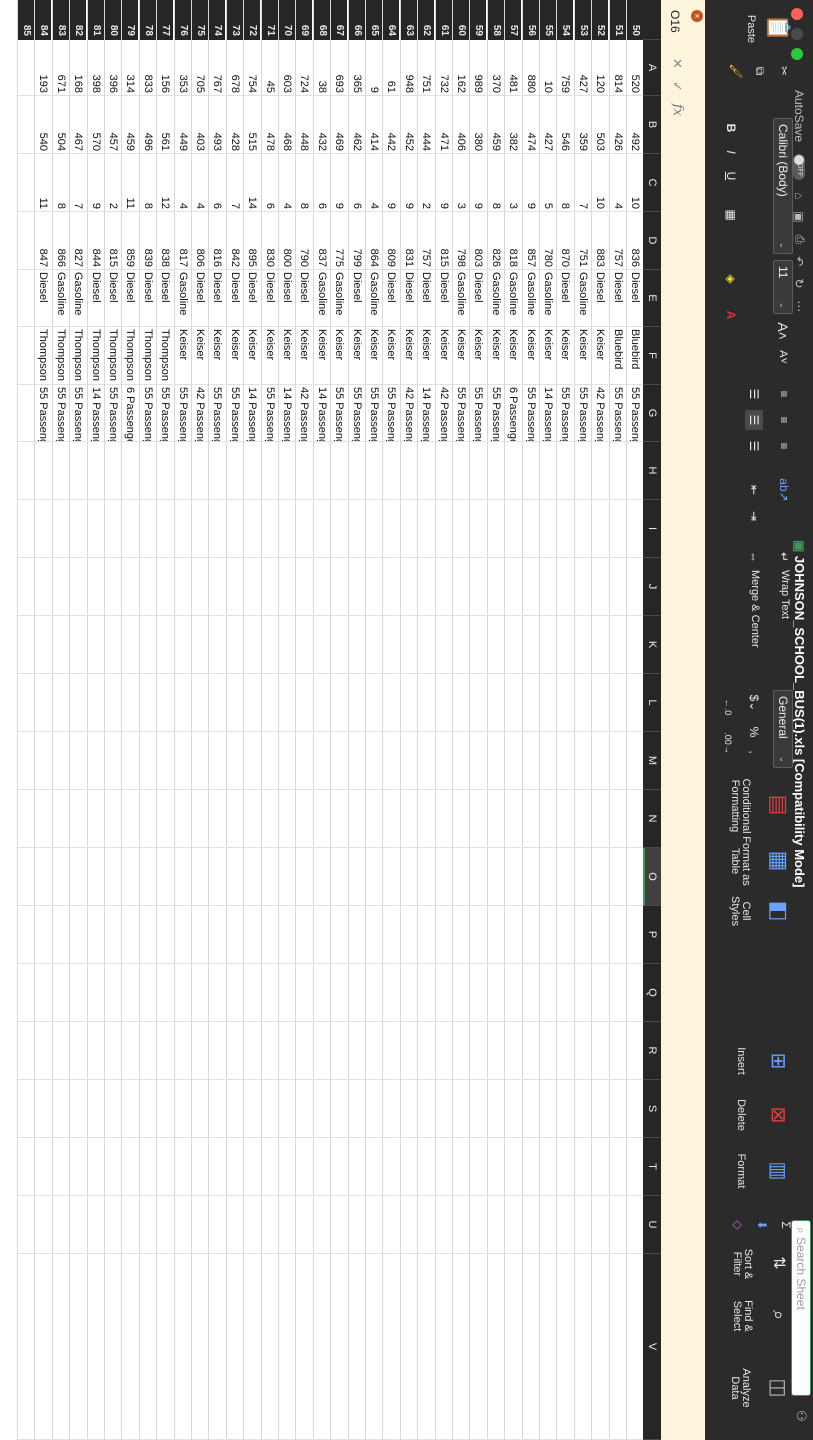 The height and width of the screenshot is (1440, 813). Describe the element at coordinates (408, 68) in the screenshot. I see `cell-a: 948` at that location.